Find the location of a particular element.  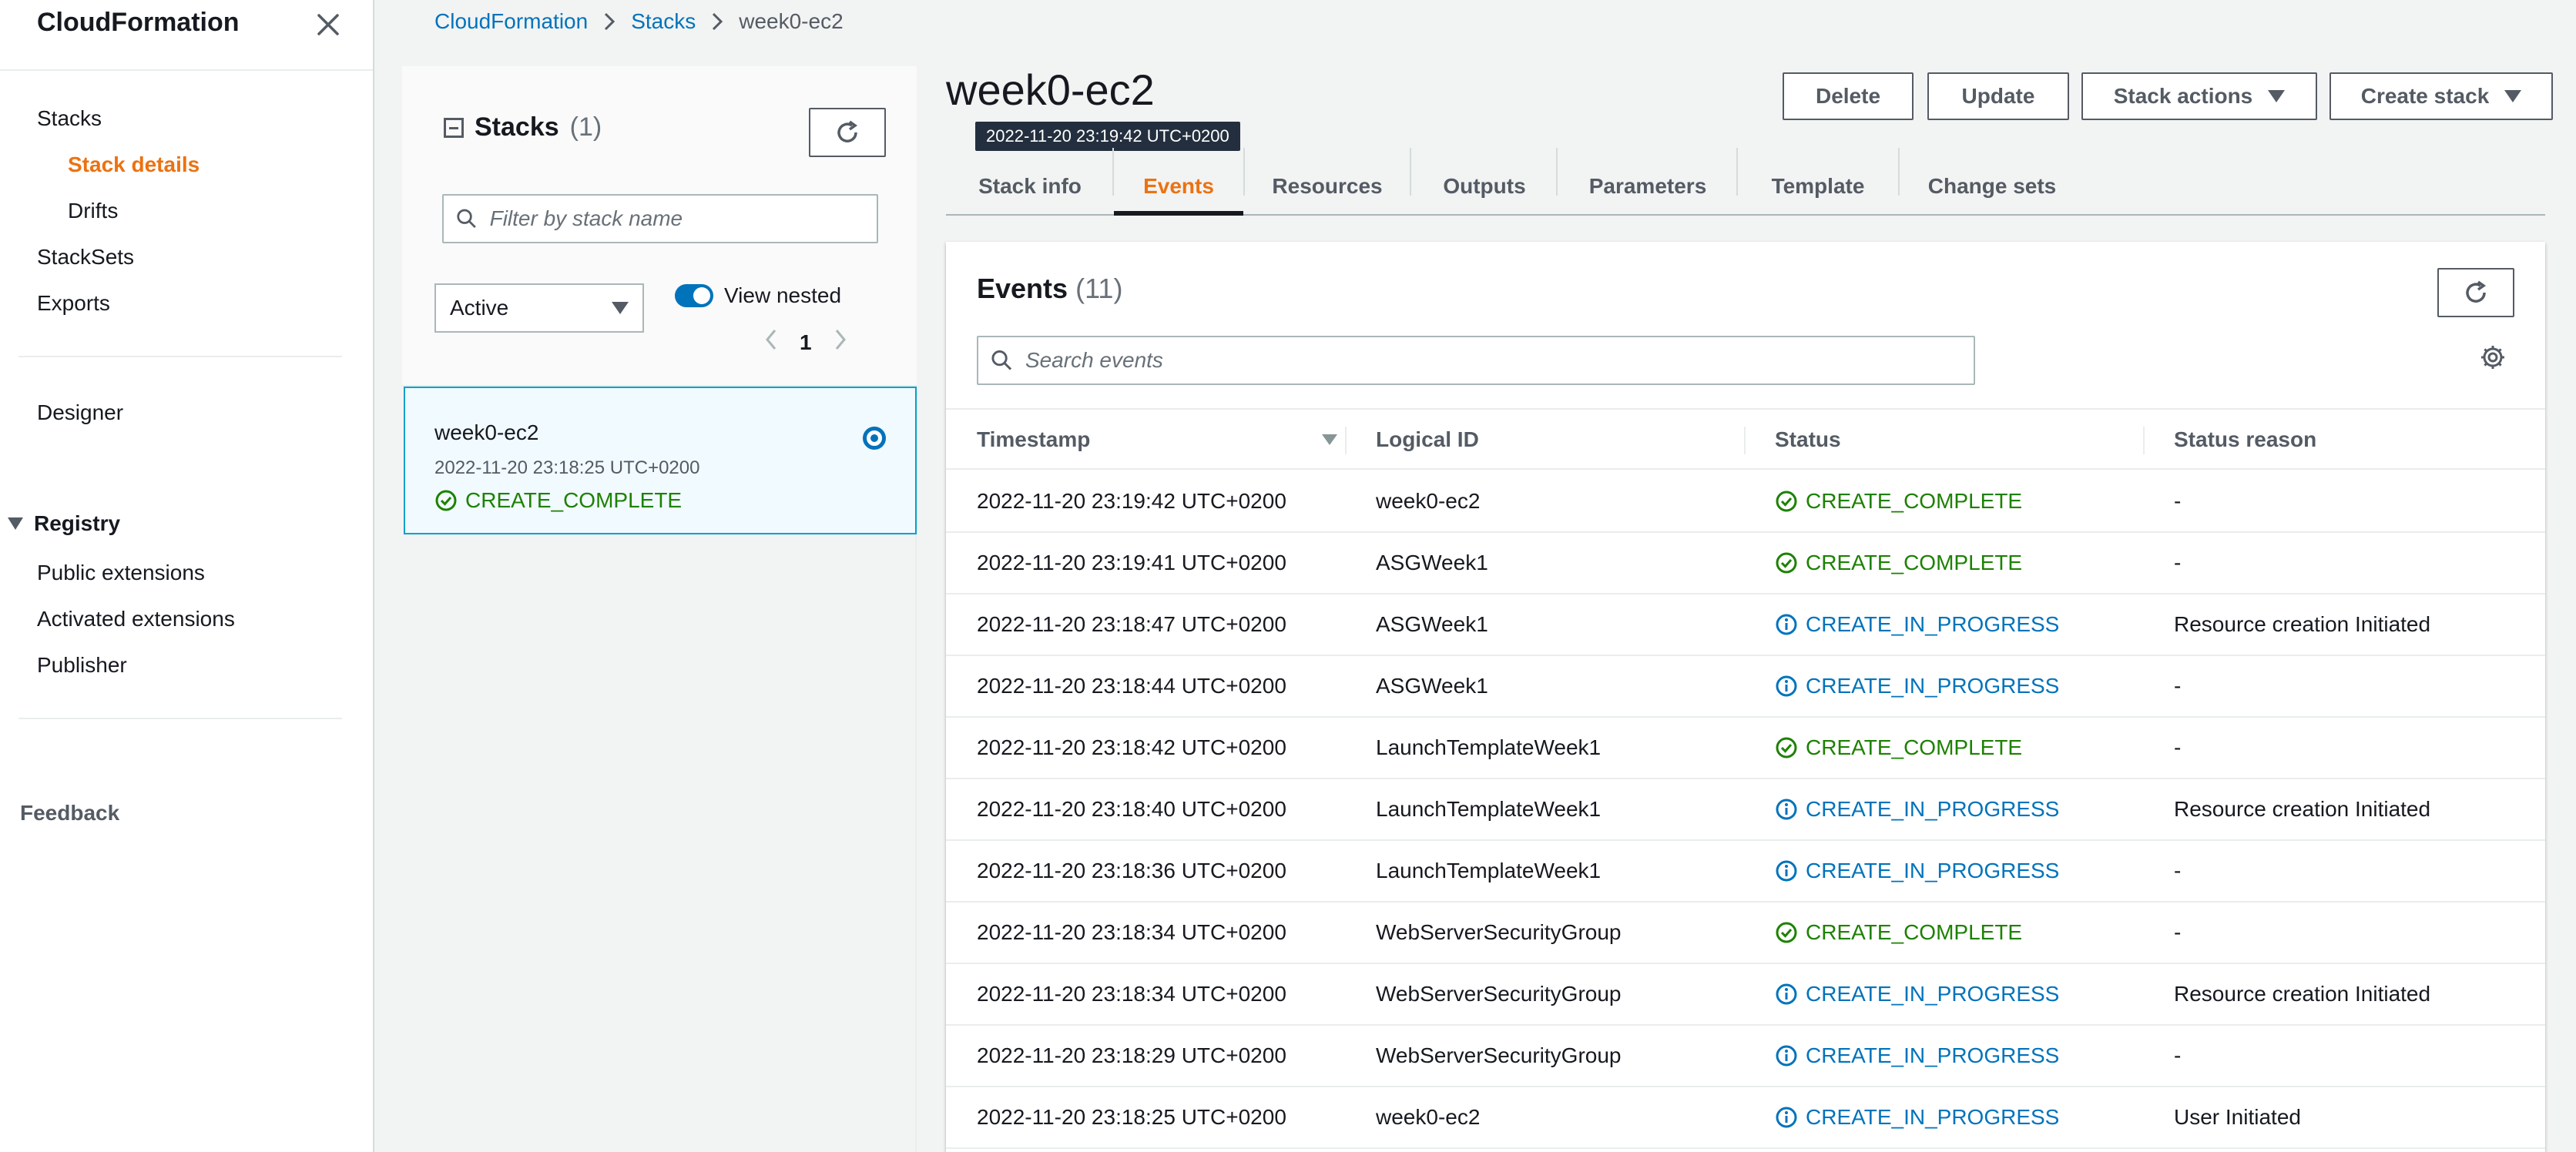

column-header-timestamp: Timestamp is located at coordinates (1158, 440).